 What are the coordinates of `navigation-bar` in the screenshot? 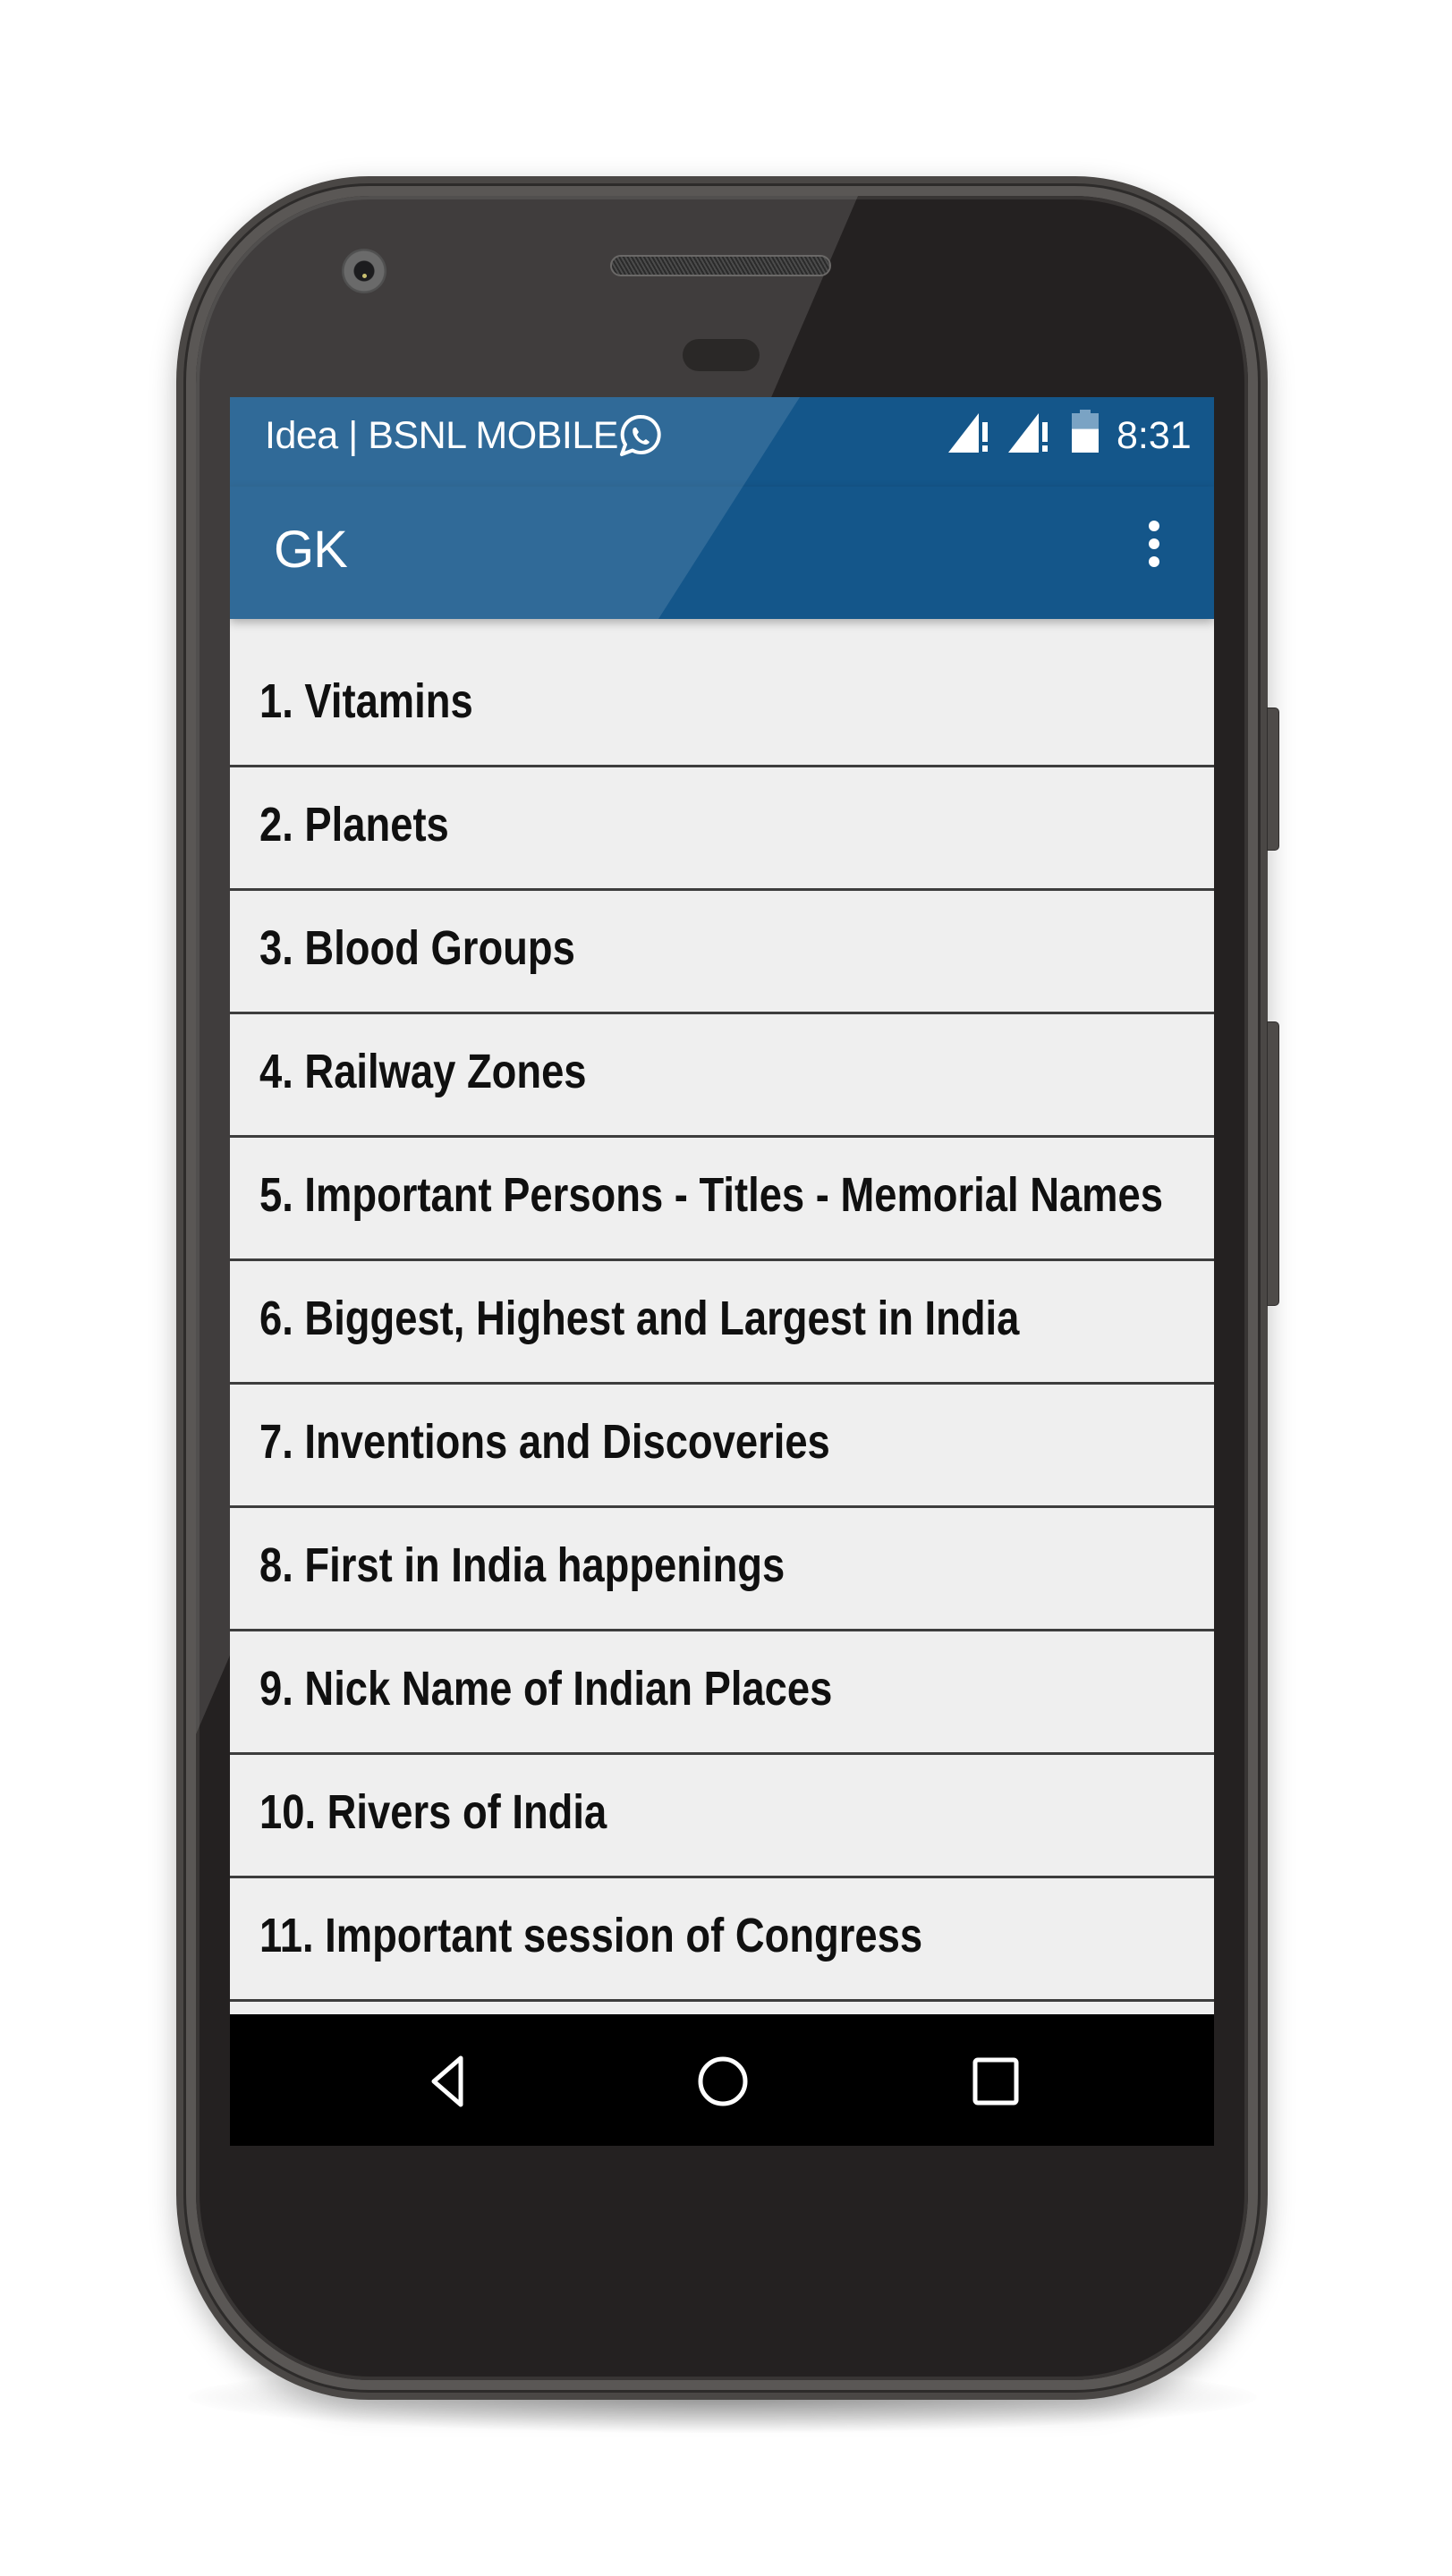 It's located at (722, 2080).